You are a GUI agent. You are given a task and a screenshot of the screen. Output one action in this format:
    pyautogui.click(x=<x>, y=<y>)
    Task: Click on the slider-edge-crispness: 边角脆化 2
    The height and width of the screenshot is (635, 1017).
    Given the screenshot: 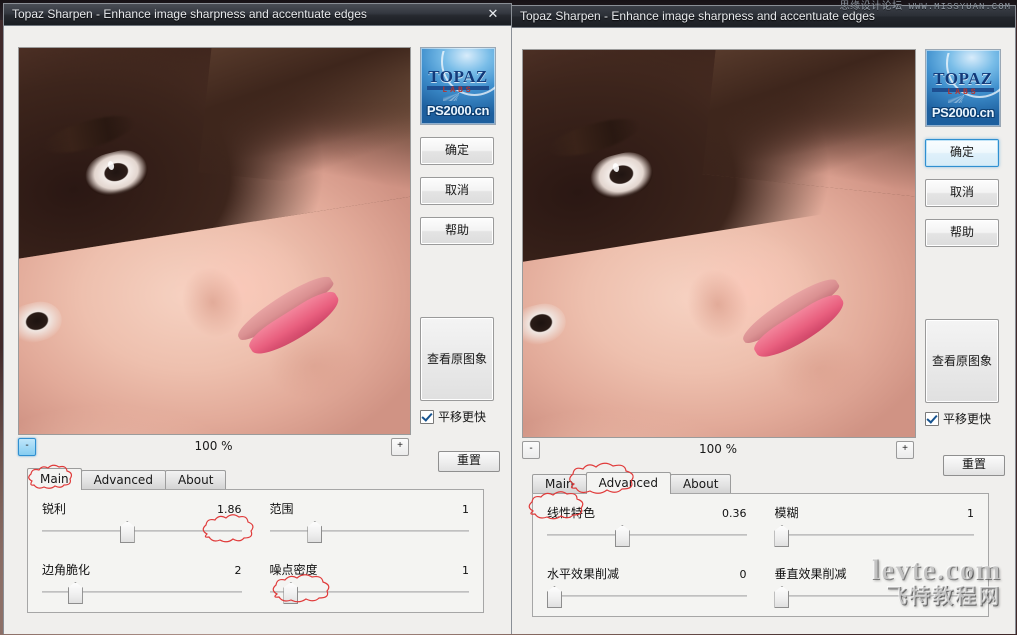 What is the action you would take?
    pyautogui.click(x=142, y=581)
    